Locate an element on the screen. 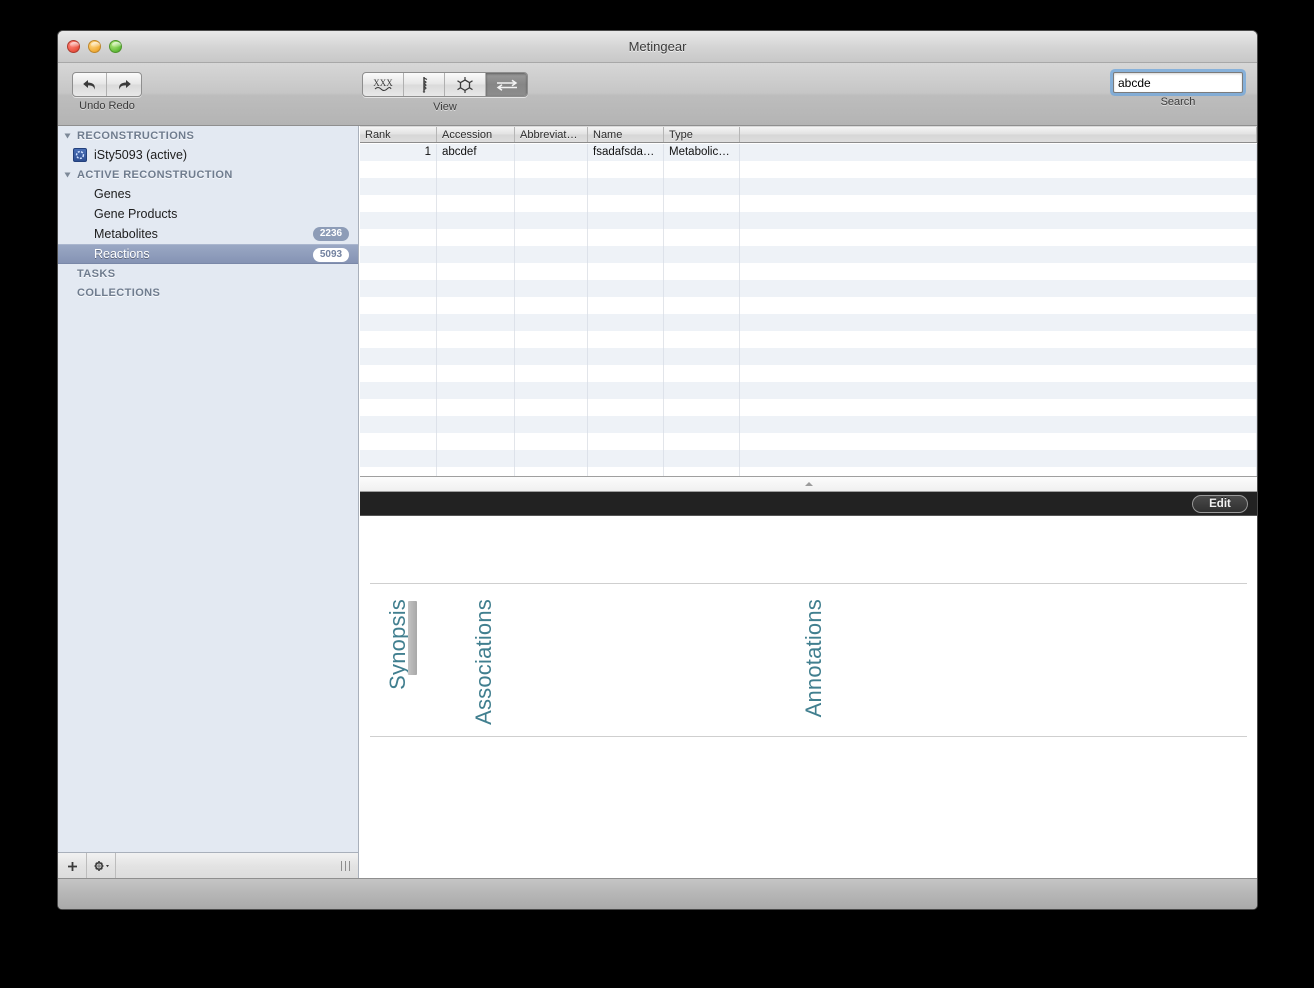 Image resolution: width=1314 pixels, height=988 pixels. table-header-row: Rank Accession Abbreviat… Name Type is located at coordinates (808, 134).